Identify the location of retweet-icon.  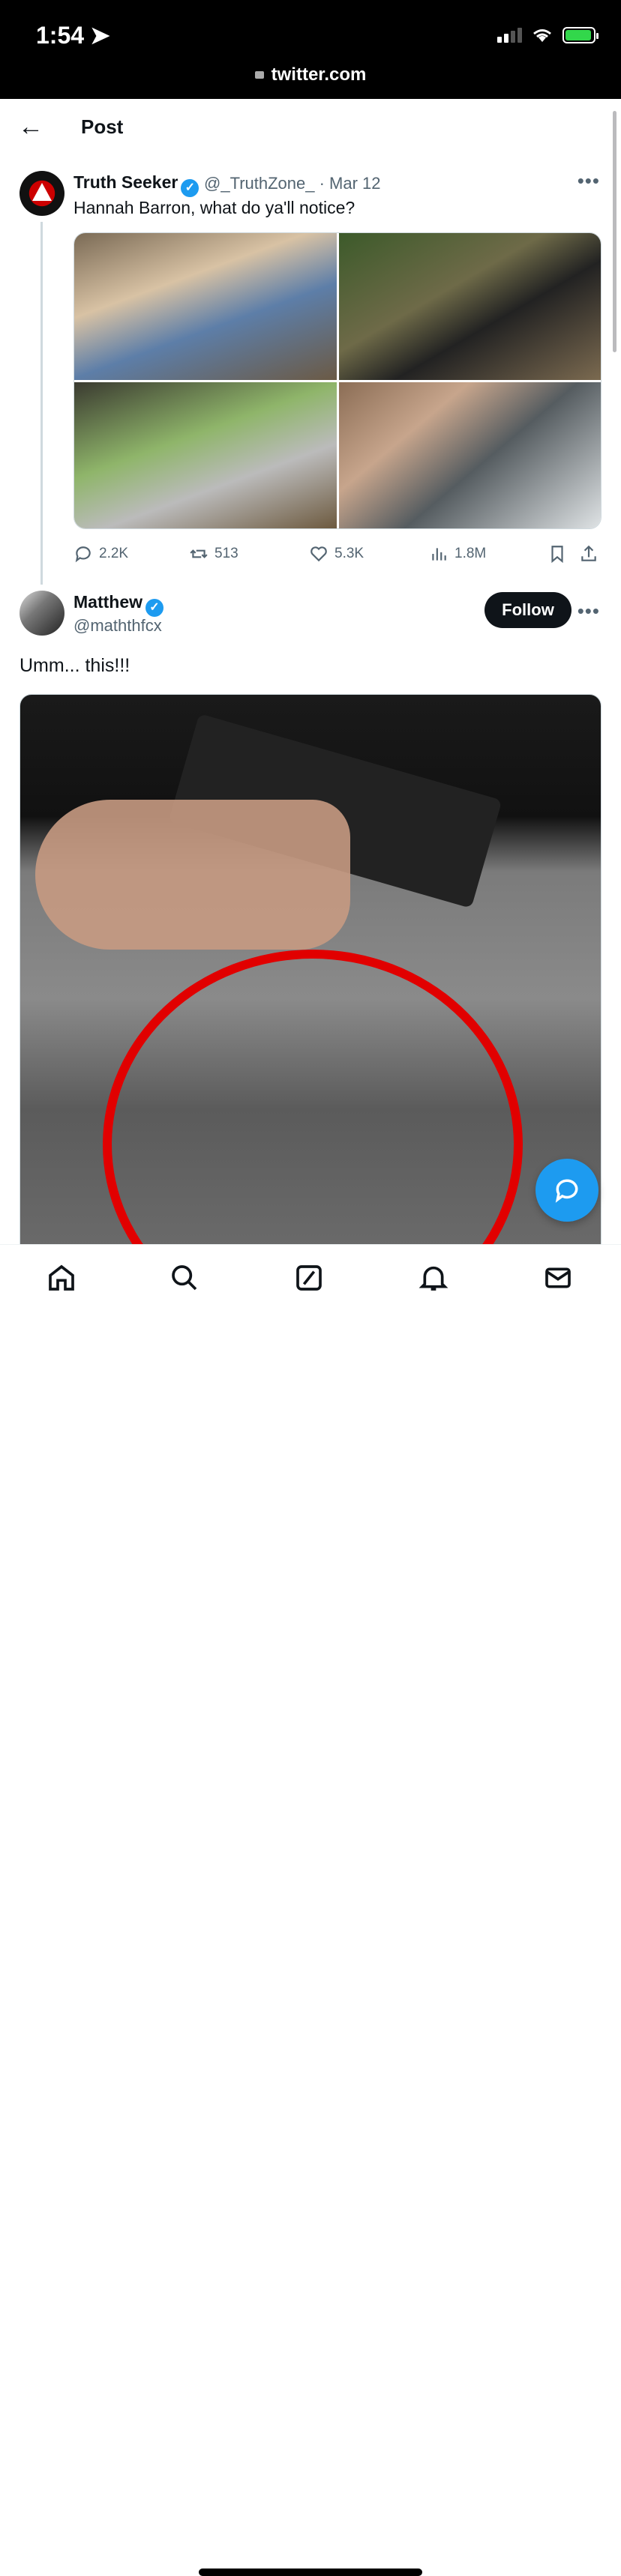
(199, 554).